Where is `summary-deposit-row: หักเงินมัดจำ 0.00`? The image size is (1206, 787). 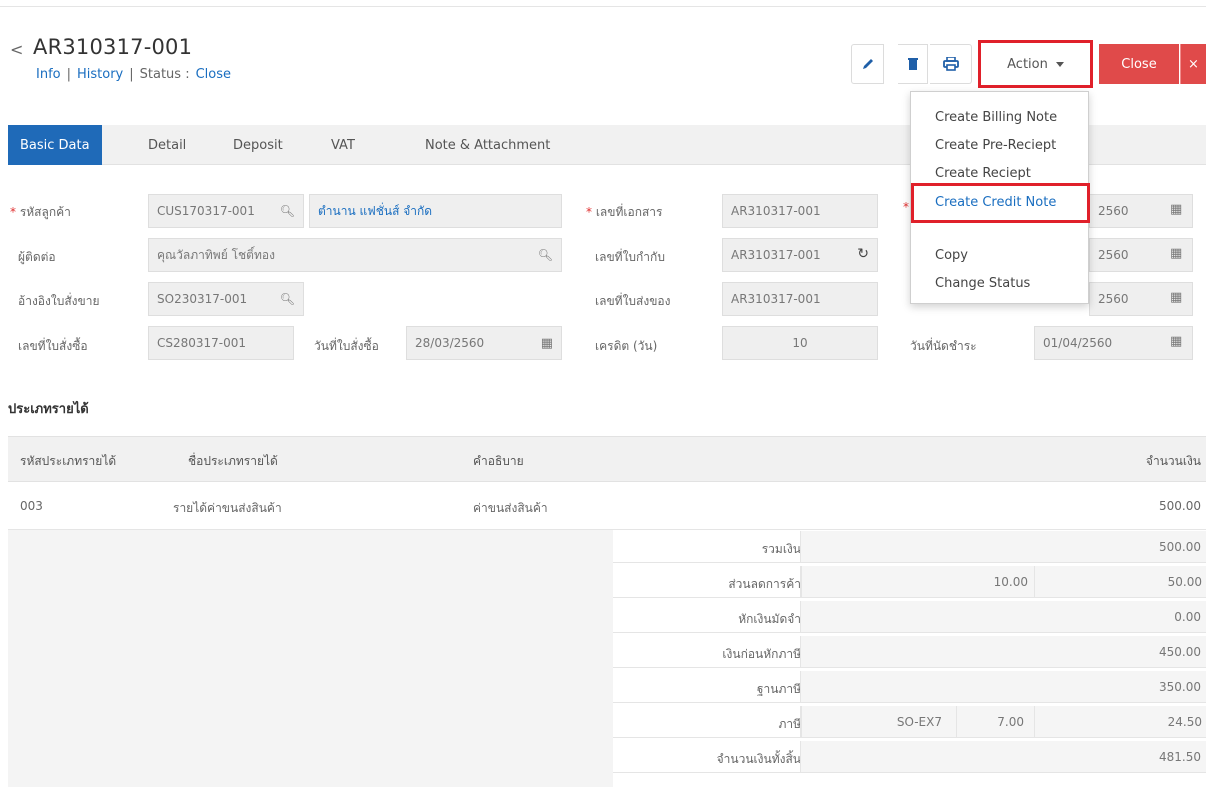 summary-deposit-row: หักเงินมัดจำ 0.00 is located at coordinates (909, 617).